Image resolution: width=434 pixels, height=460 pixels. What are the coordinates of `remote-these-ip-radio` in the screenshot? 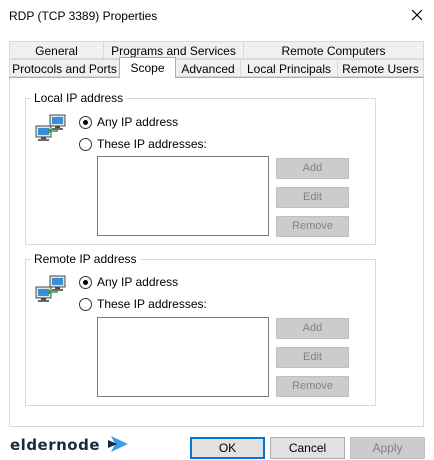 It's located at (85, 304).